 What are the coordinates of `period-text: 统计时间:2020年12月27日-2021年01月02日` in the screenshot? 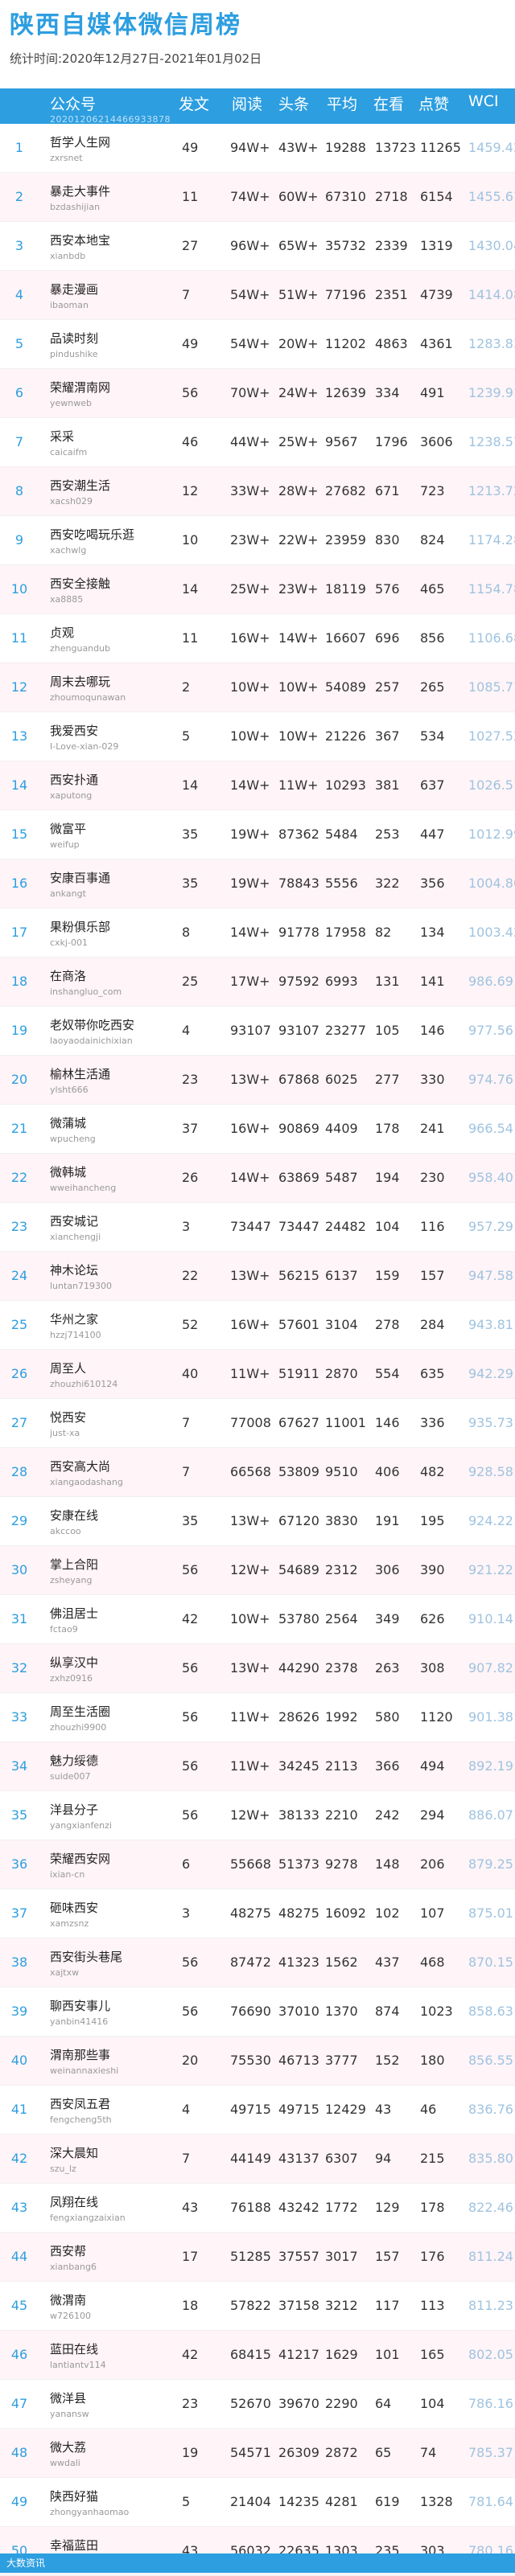 It's located at (136, 59).